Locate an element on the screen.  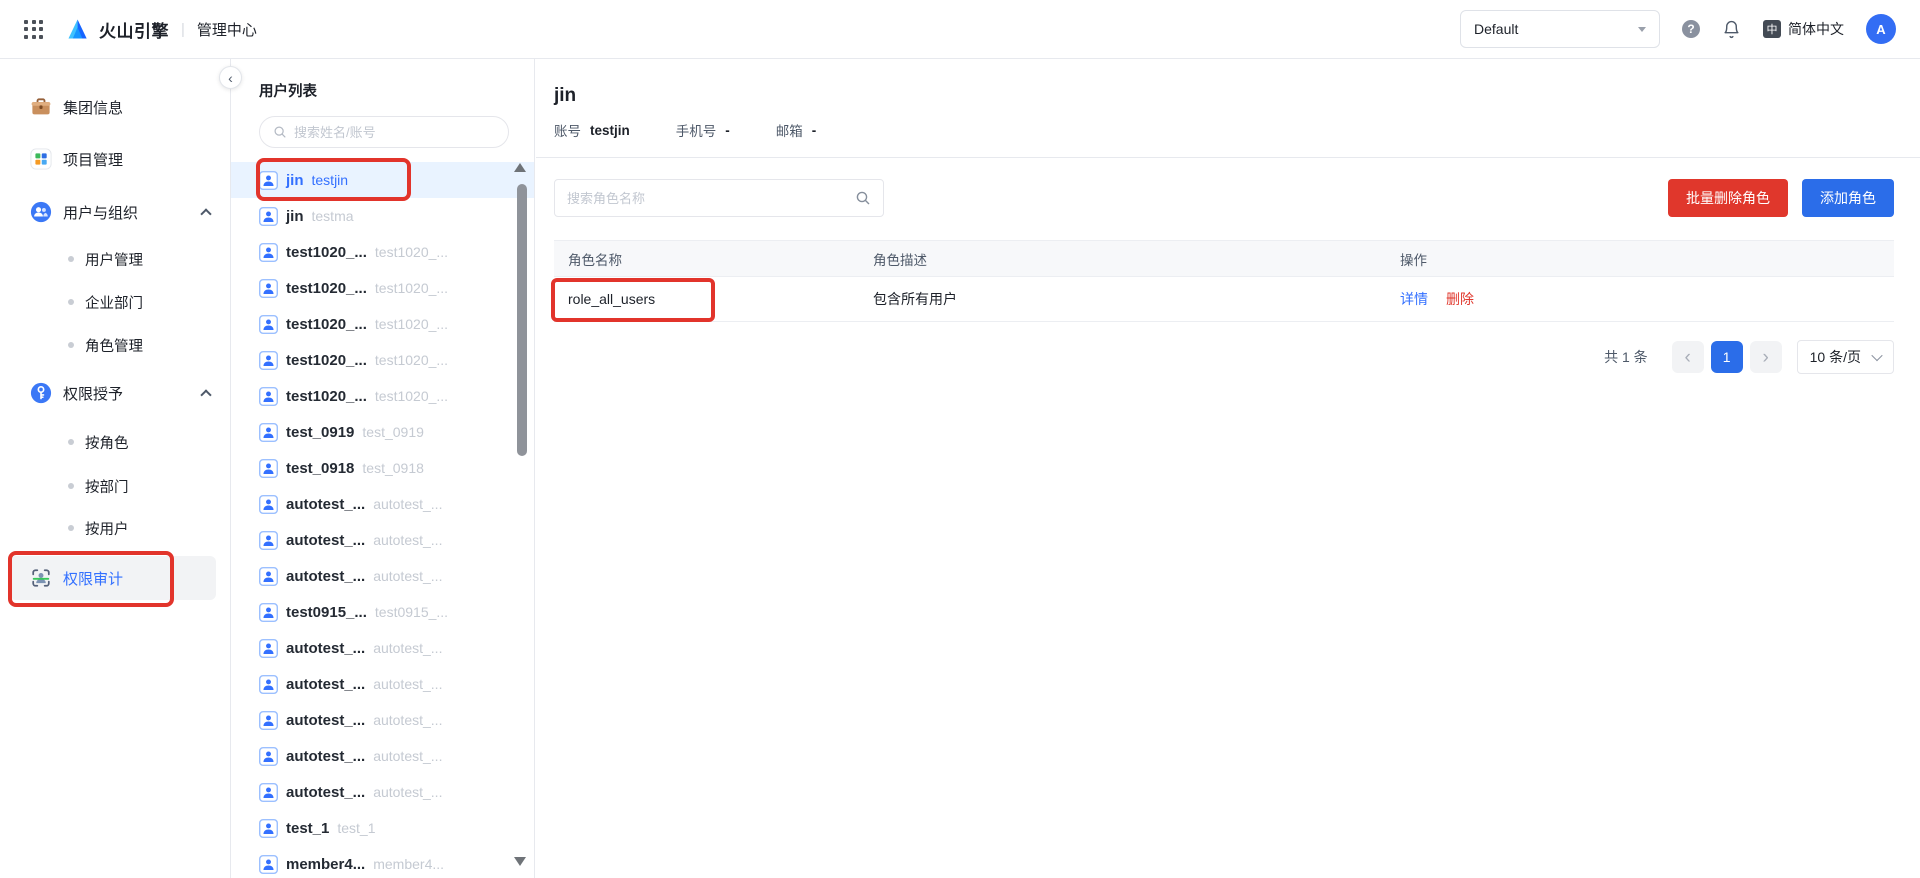
sidebar-item-user-mgmt: 用户管理 is located at coordinates (115, 259).